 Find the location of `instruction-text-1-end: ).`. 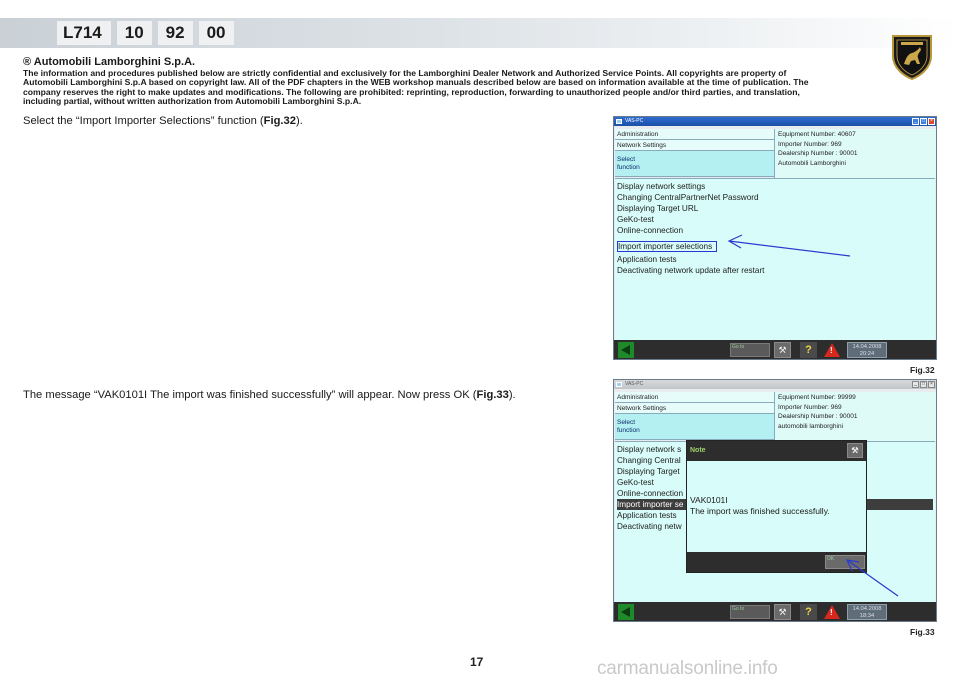

instruction-text-1-end: ). is located at coordinates (299, 121).